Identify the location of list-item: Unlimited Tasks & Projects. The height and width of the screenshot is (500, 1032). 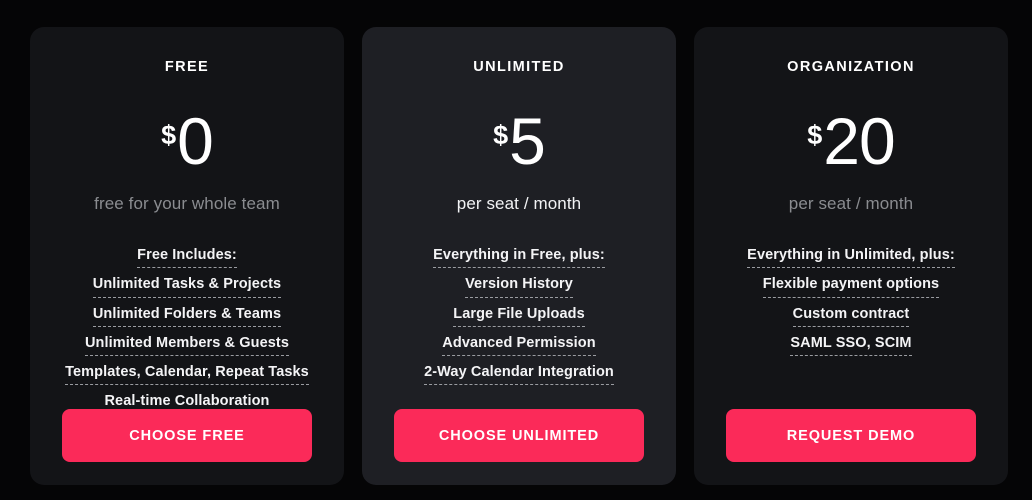
(187, 287).